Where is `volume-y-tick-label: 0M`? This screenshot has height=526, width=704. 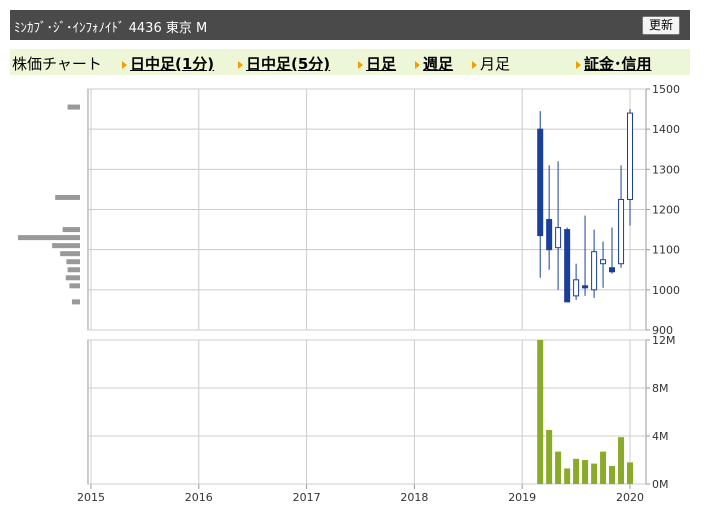
volume-y-tick-label: 0M is located at coordinates (660, 484).